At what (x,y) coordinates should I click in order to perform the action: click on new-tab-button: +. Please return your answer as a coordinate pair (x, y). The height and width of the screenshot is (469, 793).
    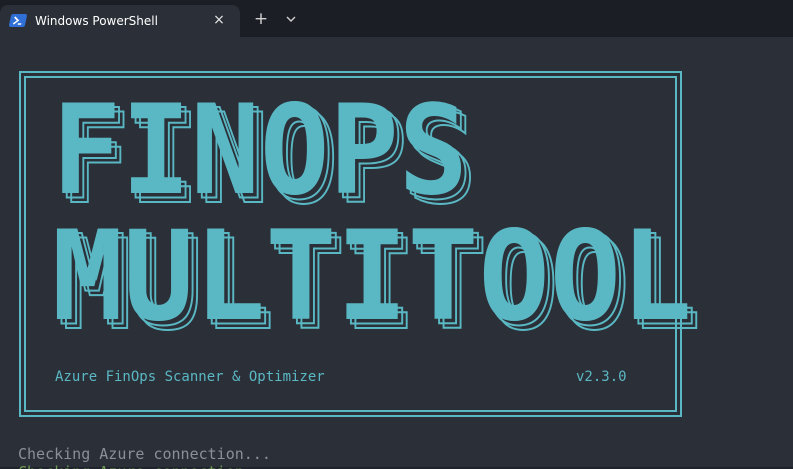
    Looking at the image, I should click on (261, 19).